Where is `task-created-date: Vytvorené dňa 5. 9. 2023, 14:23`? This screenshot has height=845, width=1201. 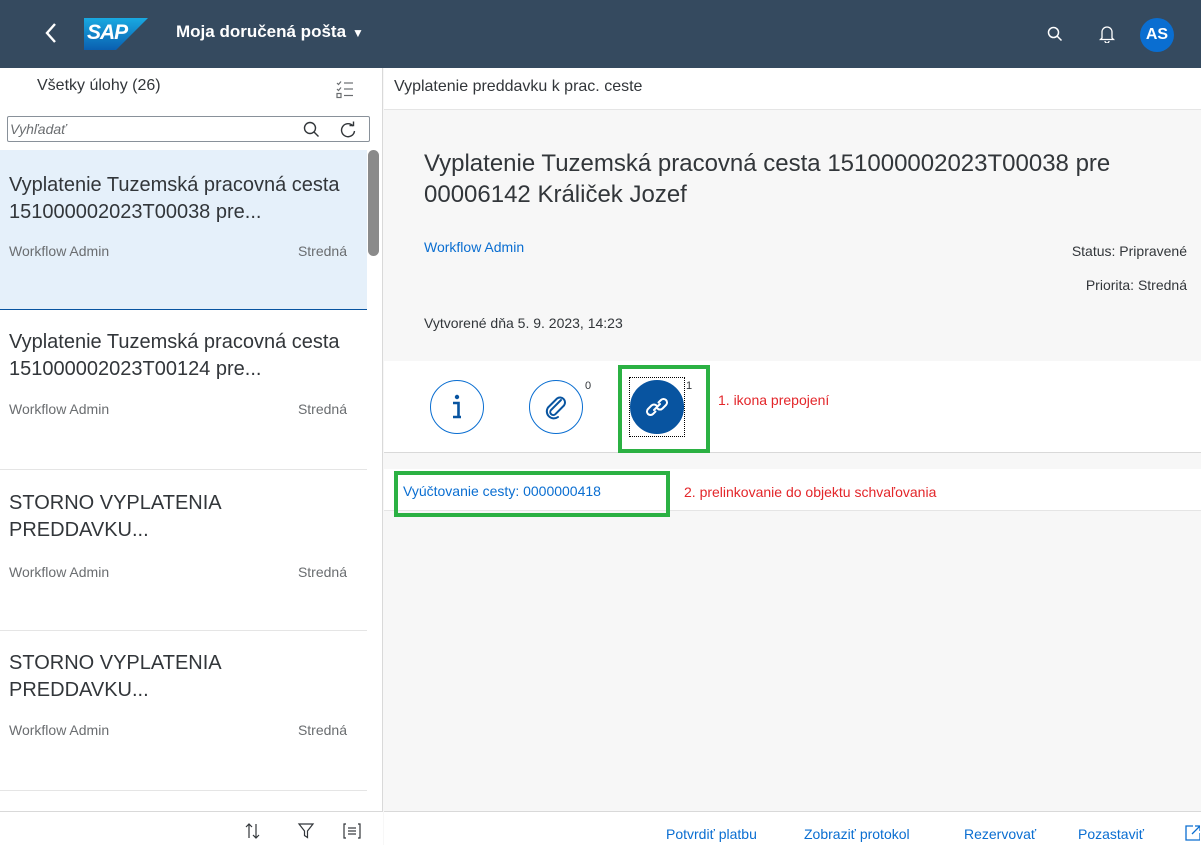 task-created-date: Vytvorené dňa 5. 9. 2023, 14:23 is located at coordinates (523, 323).